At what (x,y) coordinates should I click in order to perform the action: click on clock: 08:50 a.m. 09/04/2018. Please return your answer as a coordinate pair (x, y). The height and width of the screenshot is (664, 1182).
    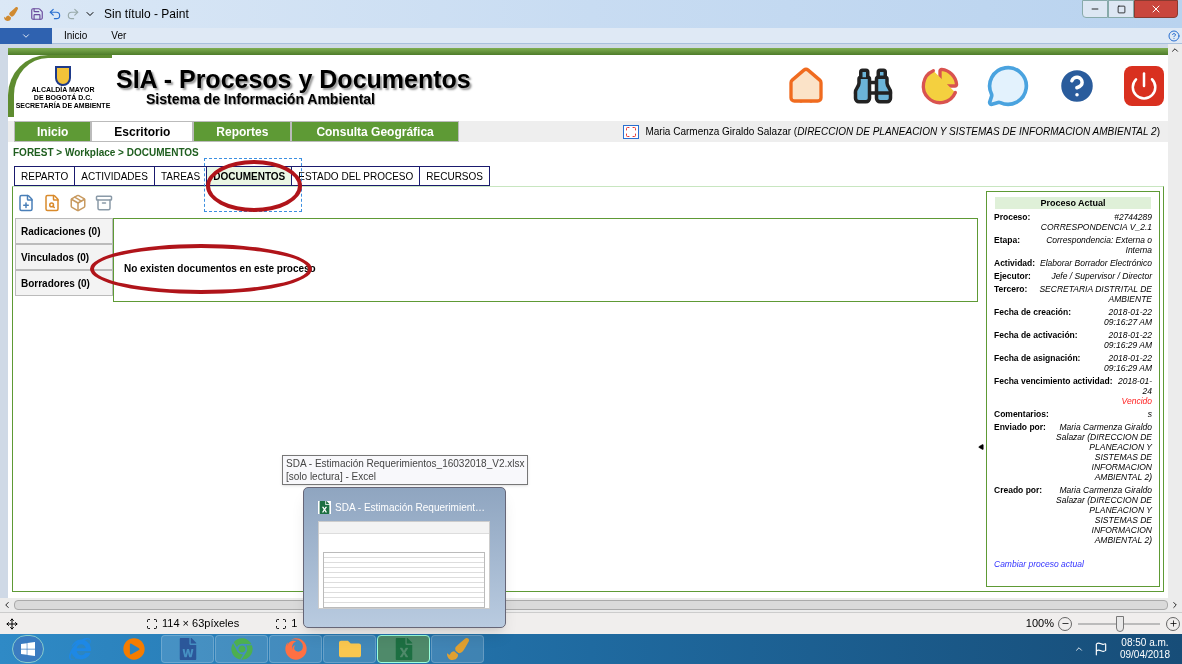
    Looking at the image, I should click on (1144, 649).